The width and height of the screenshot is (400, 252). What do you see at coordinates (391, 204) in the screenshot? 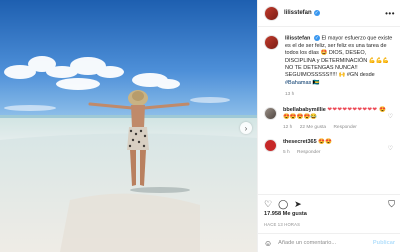
I see `bookmark-icon: ⛉` at bounding box center [391, 204].